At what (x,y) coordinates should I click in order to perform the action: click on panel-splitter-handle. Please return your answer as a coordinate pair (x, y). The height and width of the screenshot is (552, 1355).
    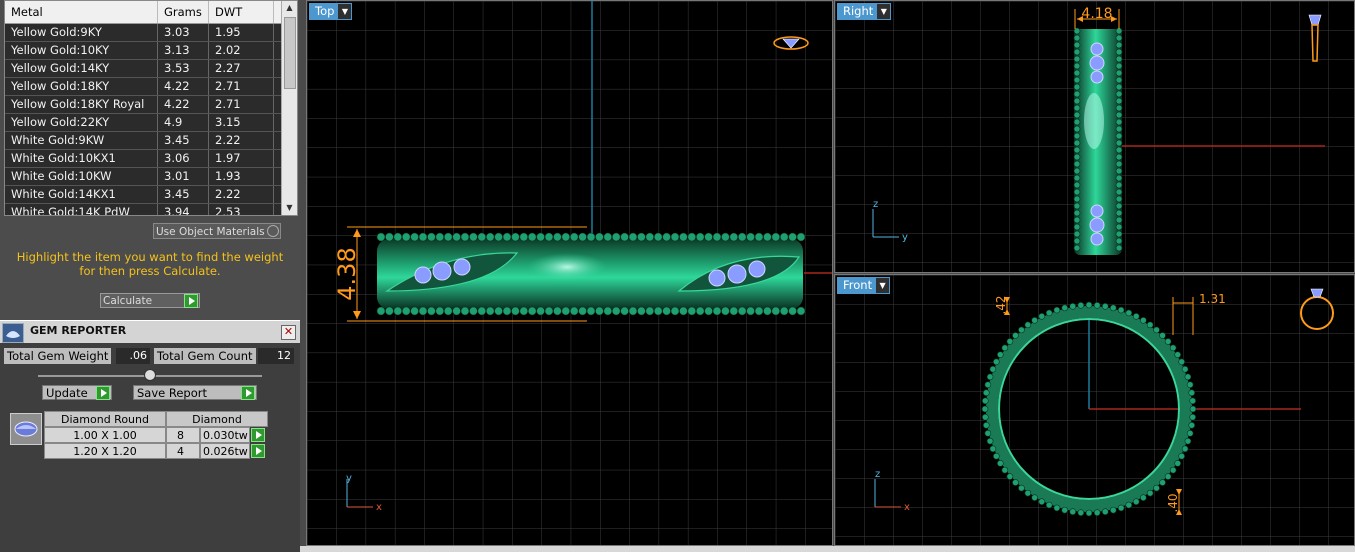
    Looking at the image, I should click on (150, 375).